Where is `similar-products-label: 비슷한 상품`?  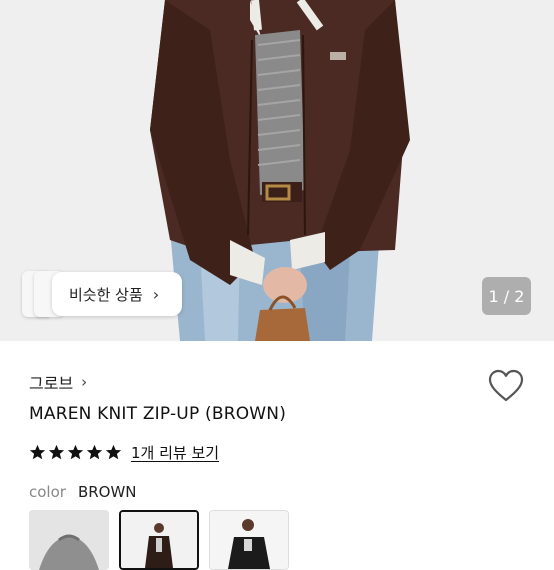 similar-products-label: 비슷한 상품 is located at coordinates (106, 294).